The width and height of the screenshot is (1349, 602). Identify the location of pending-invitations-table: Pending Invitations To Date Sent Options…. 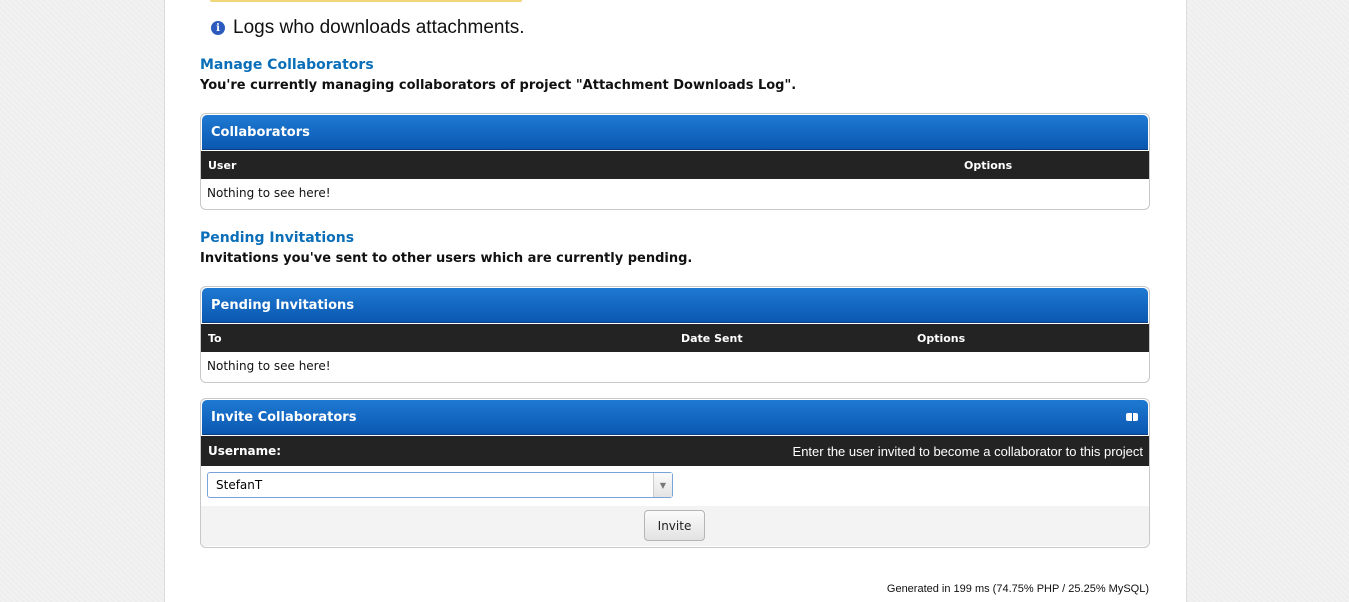
(675, 334).